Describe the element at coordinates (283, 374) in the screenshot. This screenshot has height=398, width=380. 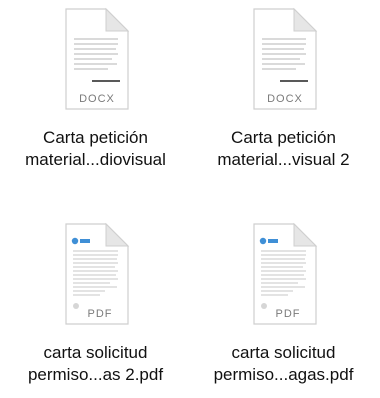
I see `file-name-line-2: permiso...agas.pdf` at that location.